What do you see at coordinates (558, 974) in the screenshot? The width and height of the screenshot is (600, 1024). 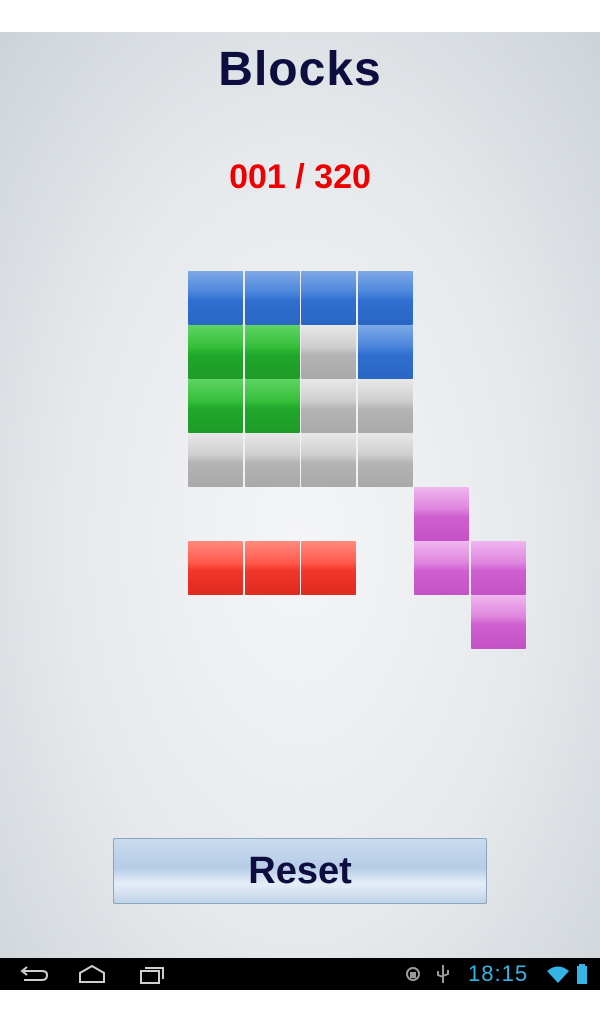 I see `wifi-icon` at bounding box center [558, 974].